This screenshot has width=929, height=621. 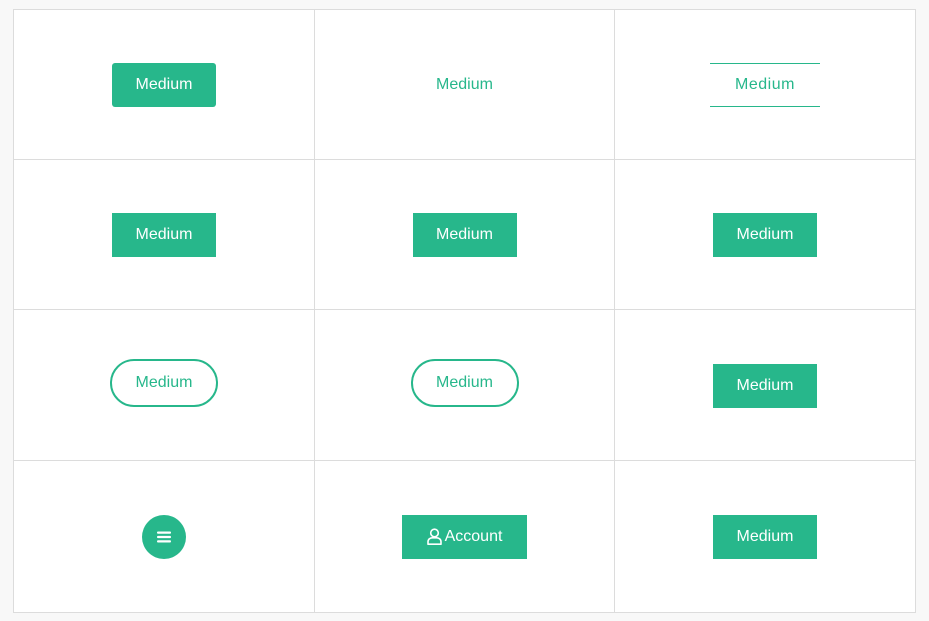 I want to click on account-button: Account, so click(x=464, y=536).